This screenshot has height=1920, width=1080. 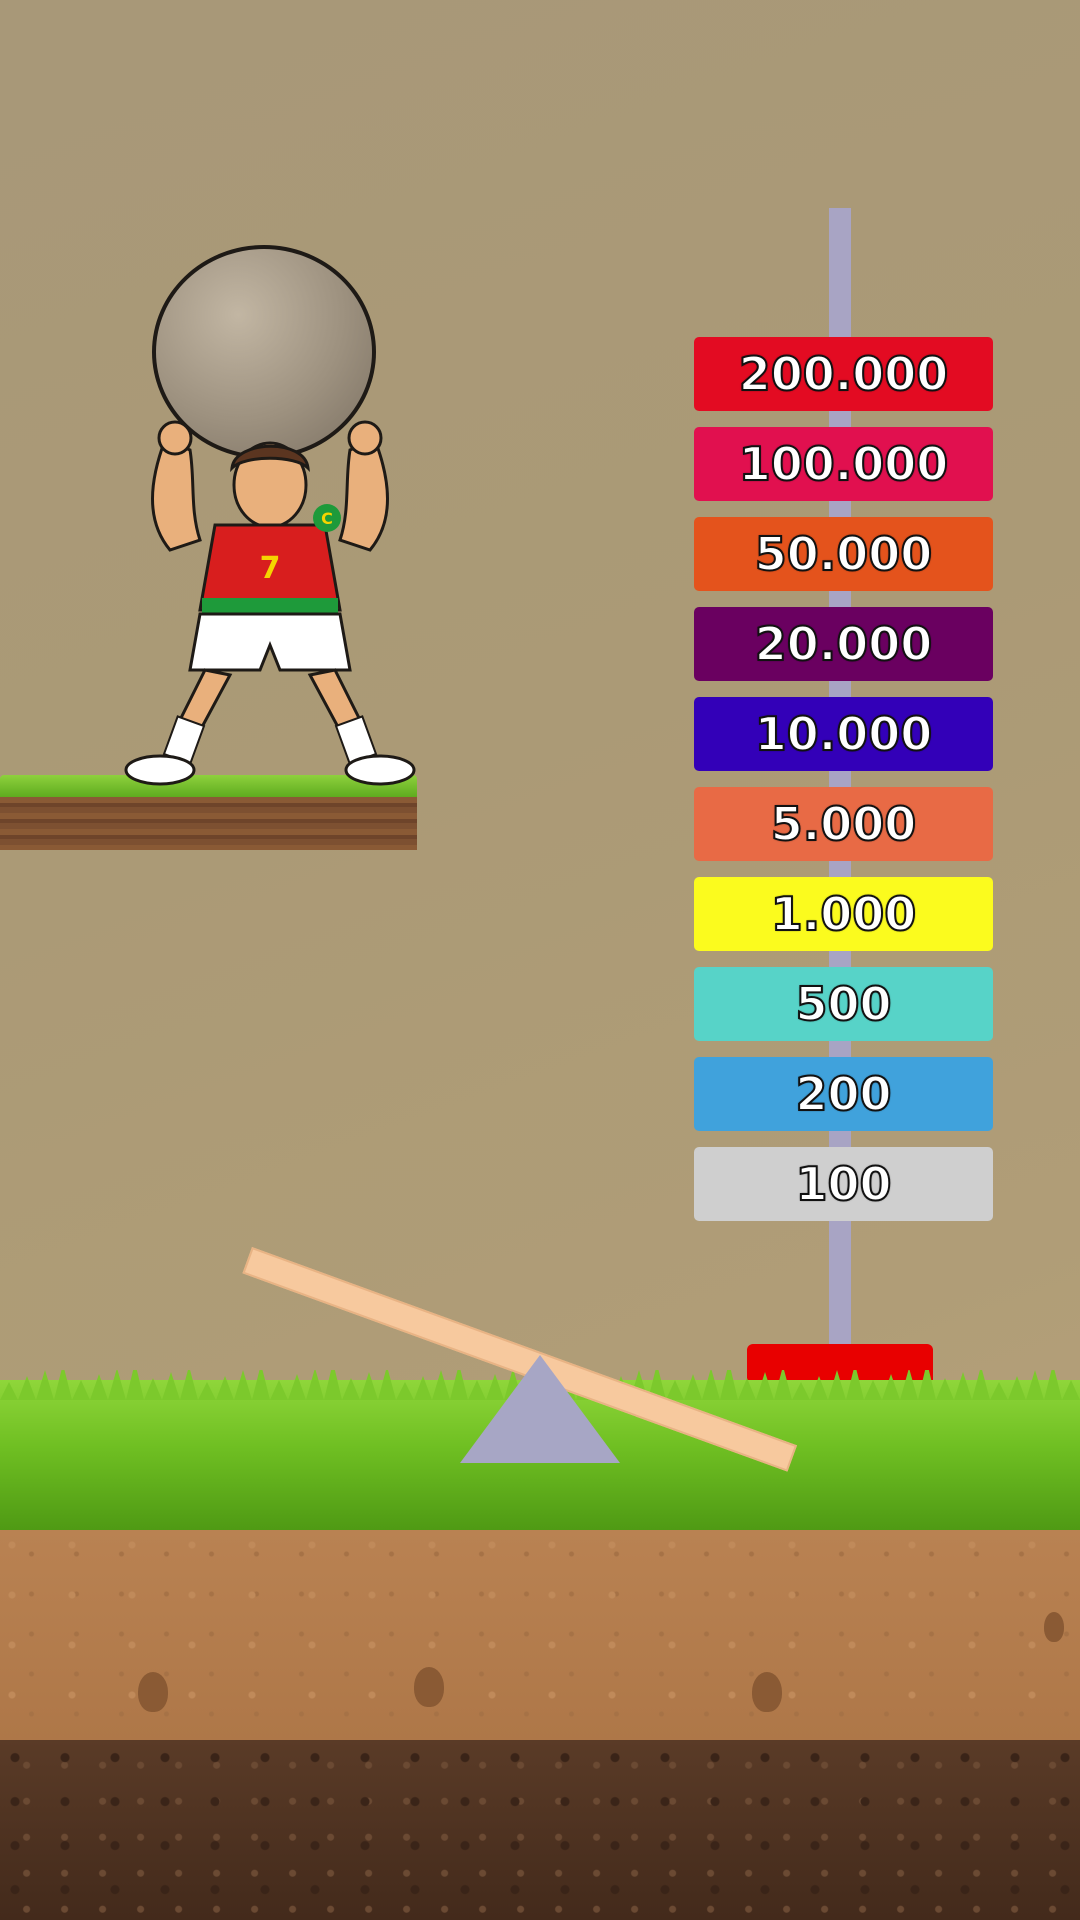 What do you see at coordinates (843, 554) in the screenshot?
I see `tier-label: 50.000` at bounding box center [843, 554].